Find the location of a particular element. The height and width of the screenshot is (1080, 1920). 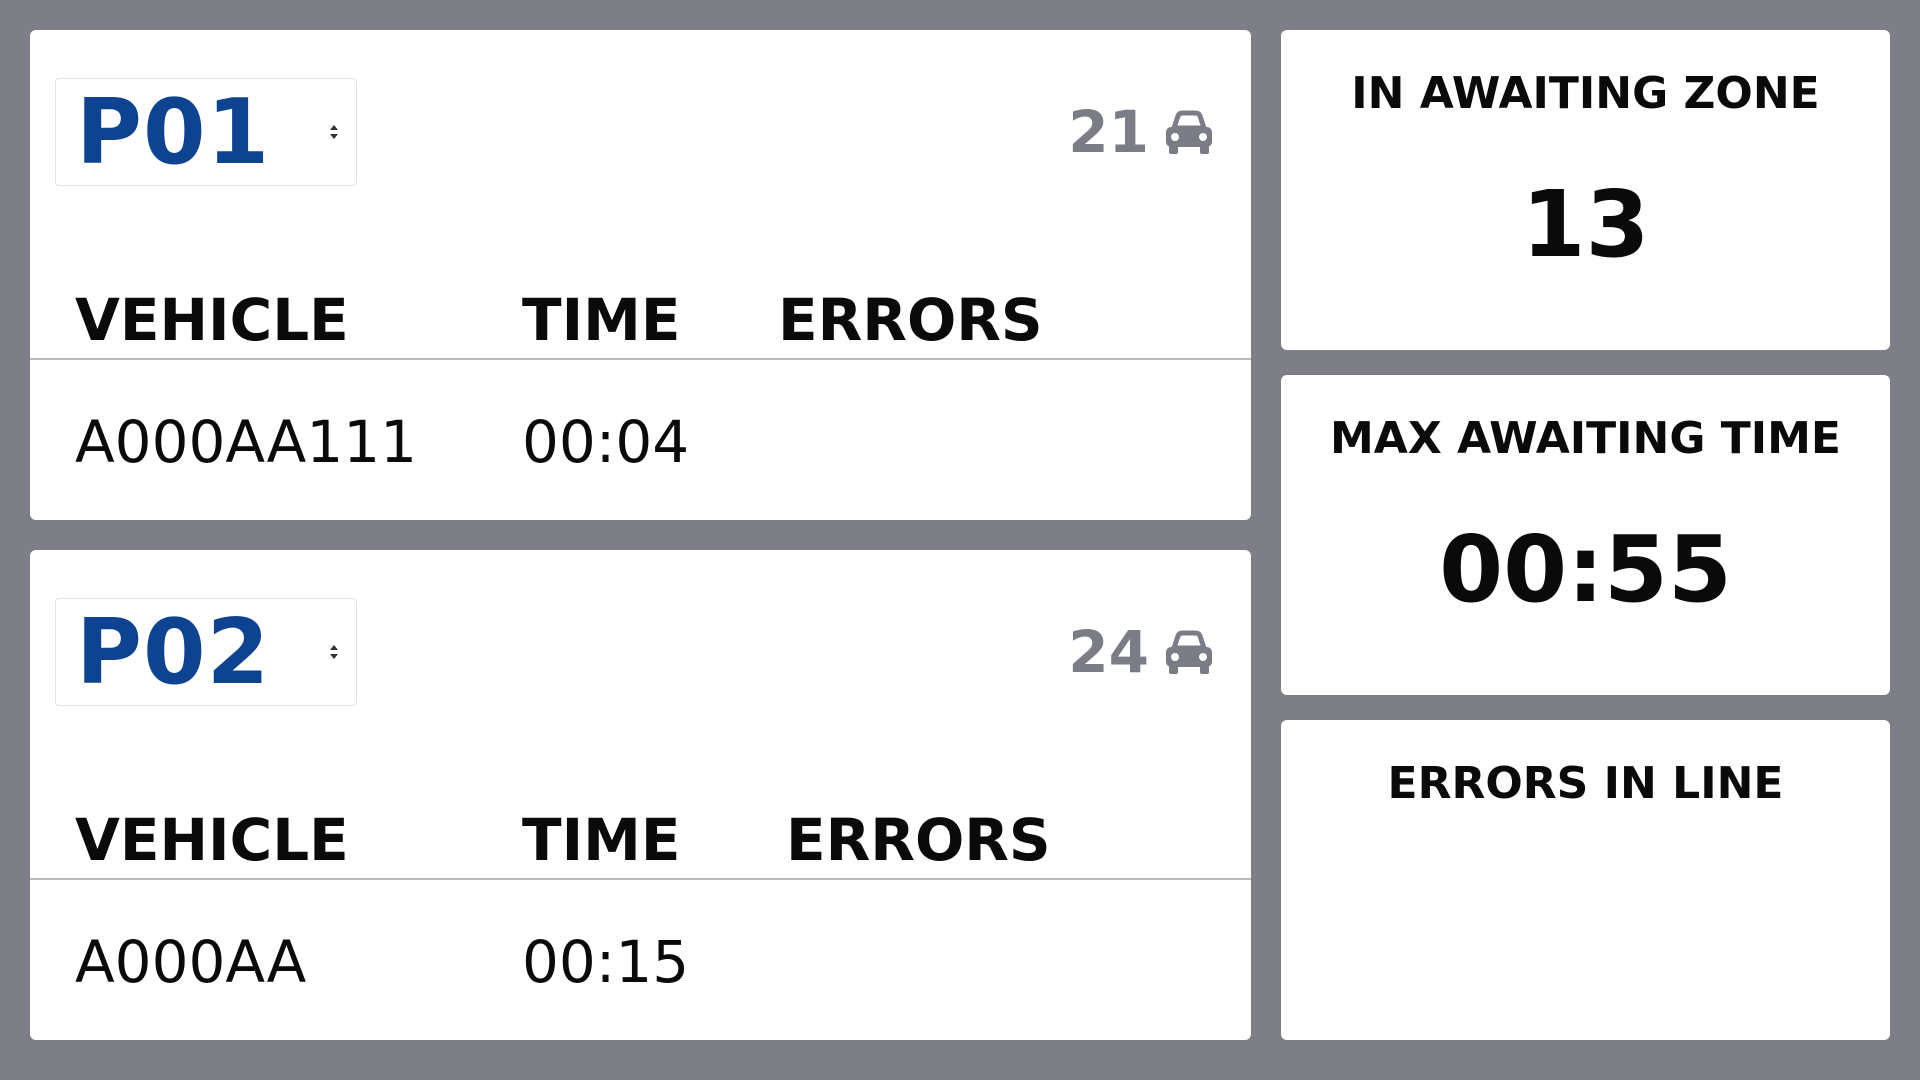

lane-selector: P01 is located at coordinates (206, 132).